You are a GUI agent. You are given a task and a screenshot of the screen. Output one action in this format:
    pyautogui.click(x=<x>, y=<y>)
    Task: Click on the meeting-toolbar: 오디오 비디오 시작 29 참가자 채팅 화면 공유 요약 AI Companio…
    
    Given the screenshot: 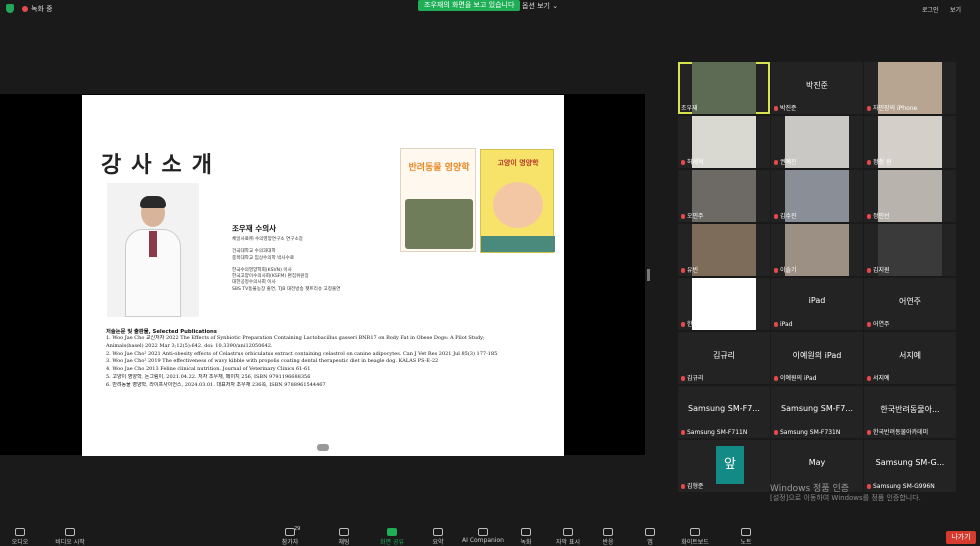 What is the action you would take?
    pyautogui.click(x=490, y=535)
    